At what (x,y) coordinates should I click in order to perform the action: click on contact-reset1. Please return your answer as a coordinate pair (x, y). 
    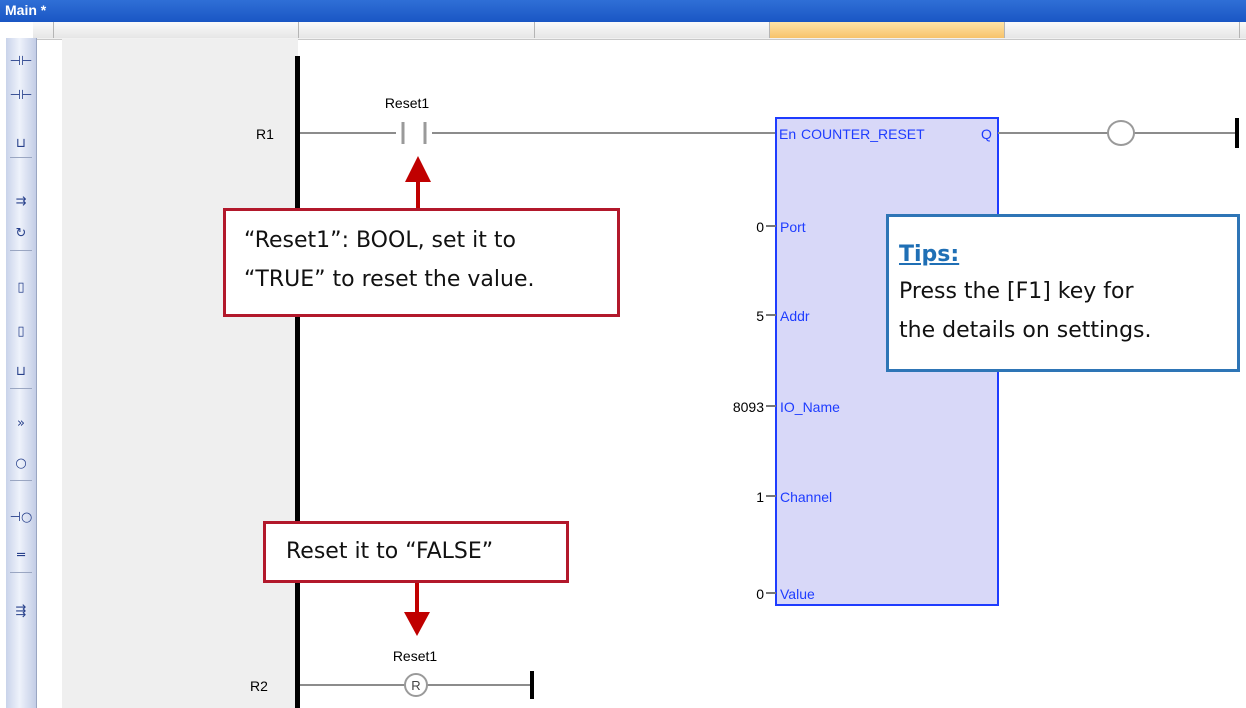
    Looking at the image, I should click on (414, 133).